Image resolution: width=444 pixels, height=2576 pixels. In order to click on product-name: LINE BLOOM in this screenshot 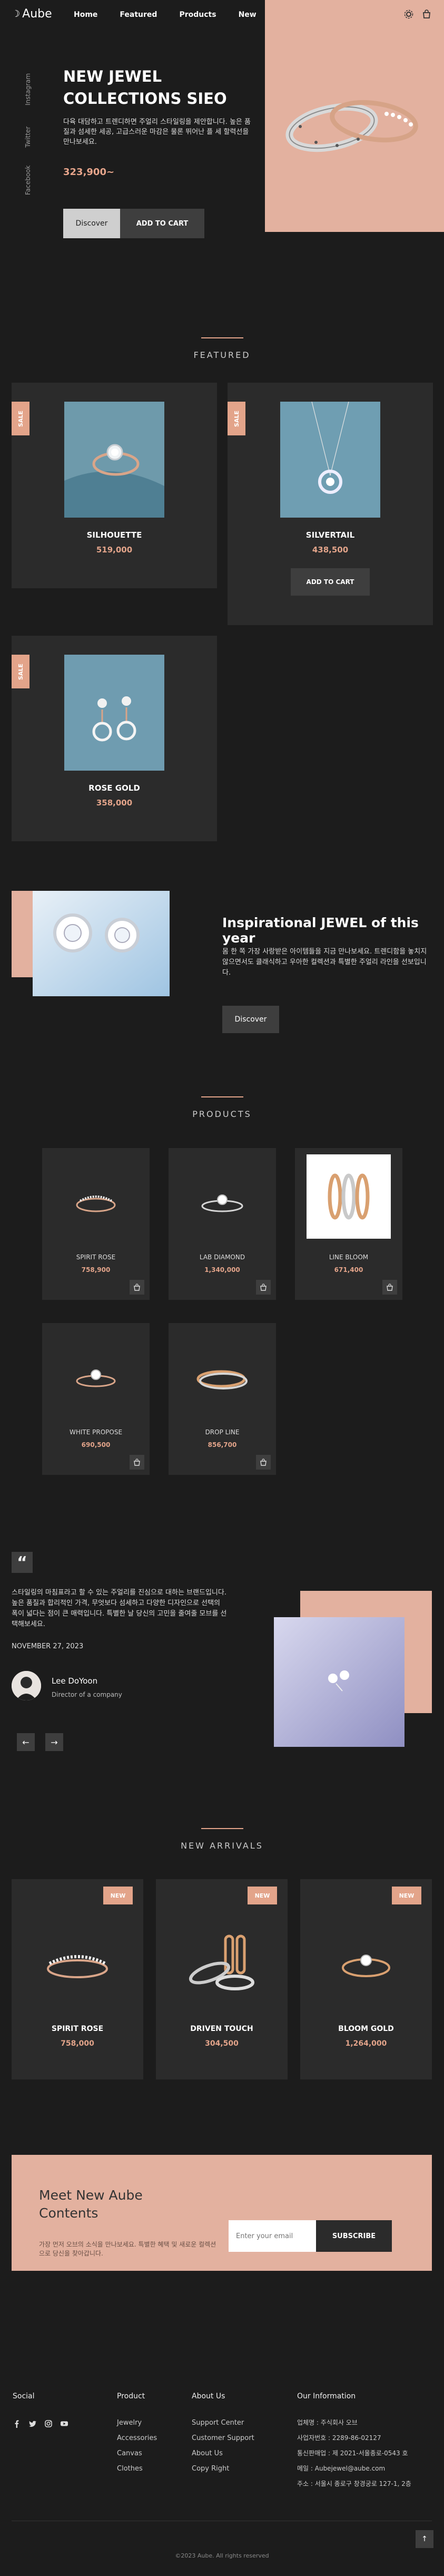, I will do `click(349, 1257)`.